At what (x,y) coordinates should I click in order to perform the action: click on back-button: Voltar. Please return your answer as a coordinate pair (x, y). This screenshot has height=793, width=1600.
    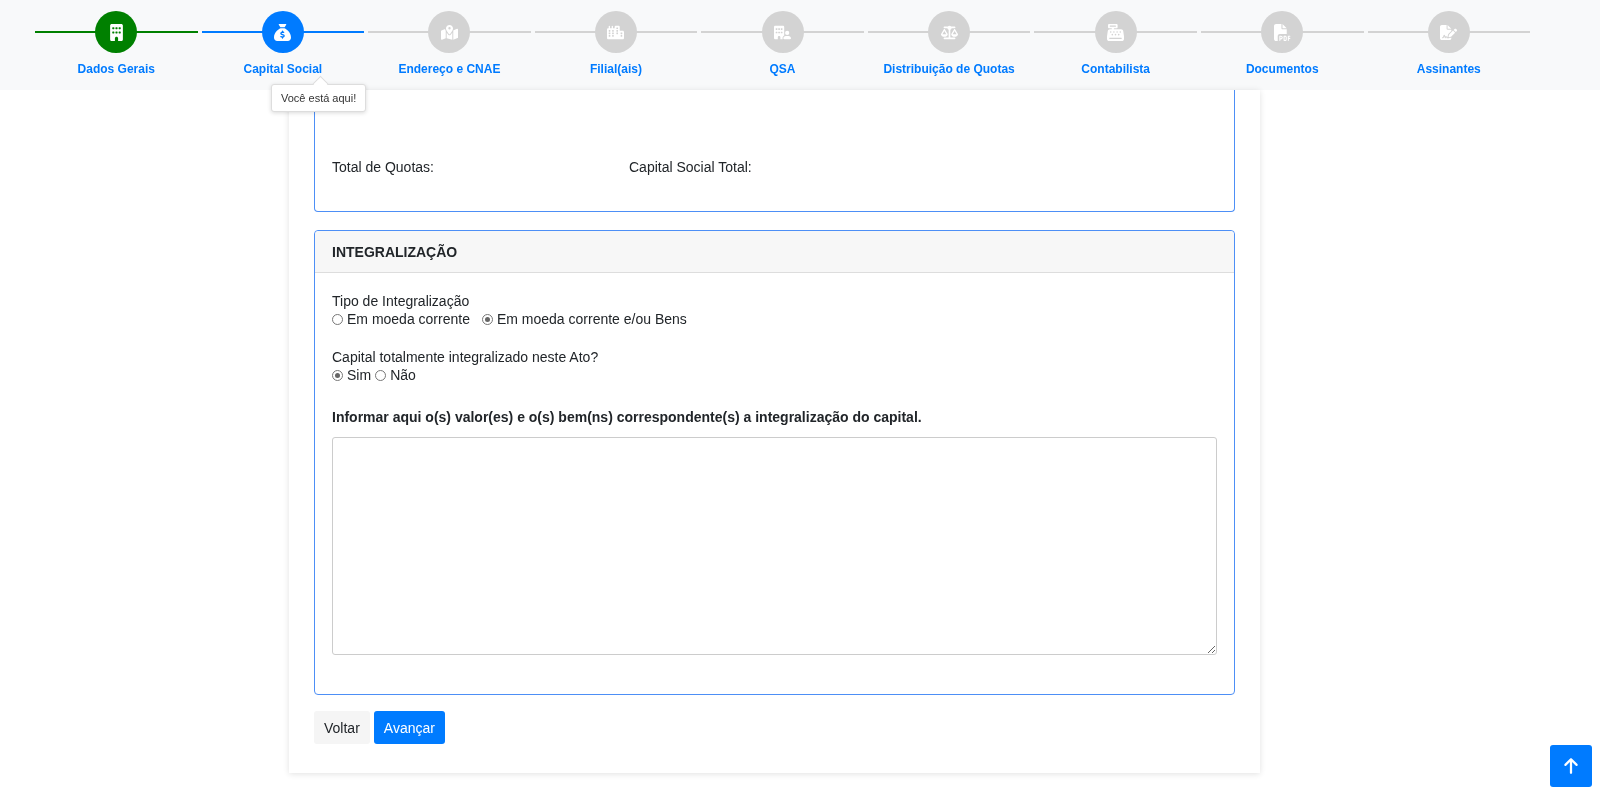
    Looking at the image, I should click on (342, 727).